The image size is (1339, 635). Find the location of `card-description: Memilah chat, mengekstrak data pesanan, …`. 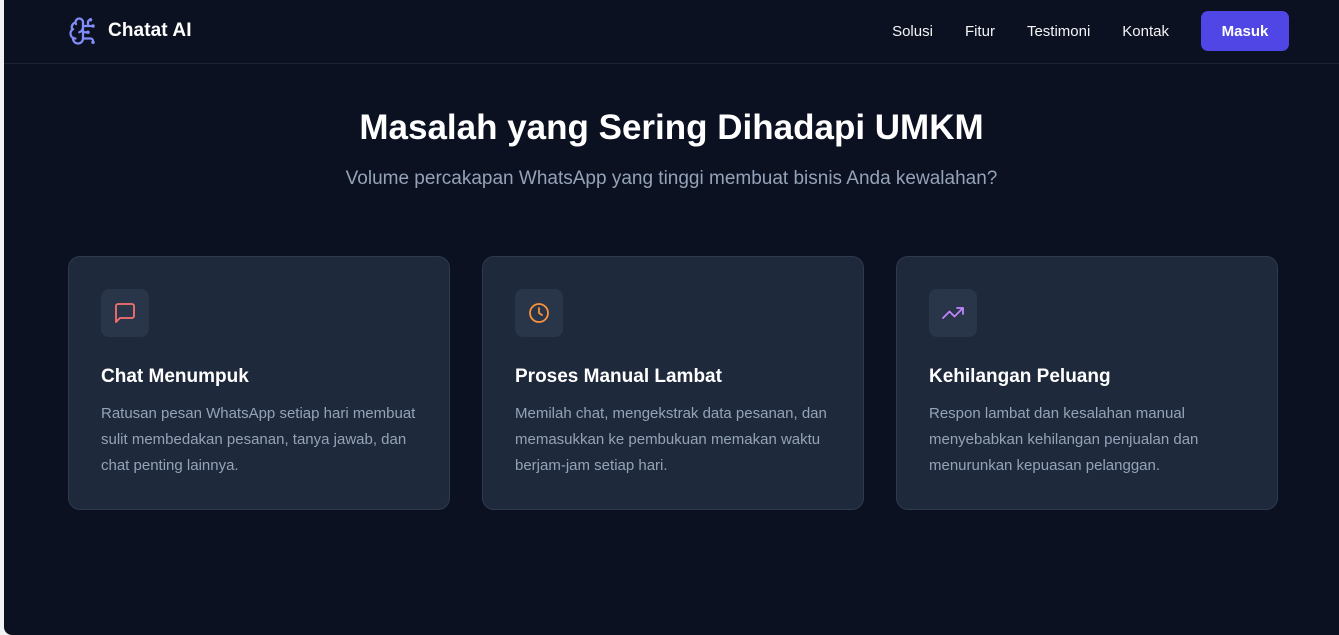

card-description: Memilah chat, mengekstrak data pesanan, … is located at coordinates (671, 439).